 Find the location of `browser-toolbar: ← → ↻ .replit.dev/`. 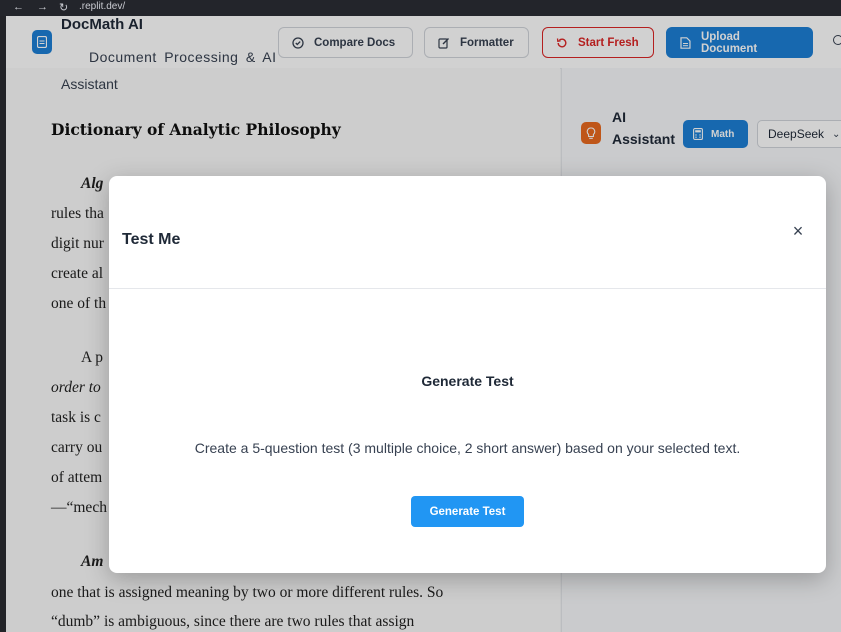

browser-toolbar: ← → ↻ .replit.dev/ is located at coordinates (420, 8).